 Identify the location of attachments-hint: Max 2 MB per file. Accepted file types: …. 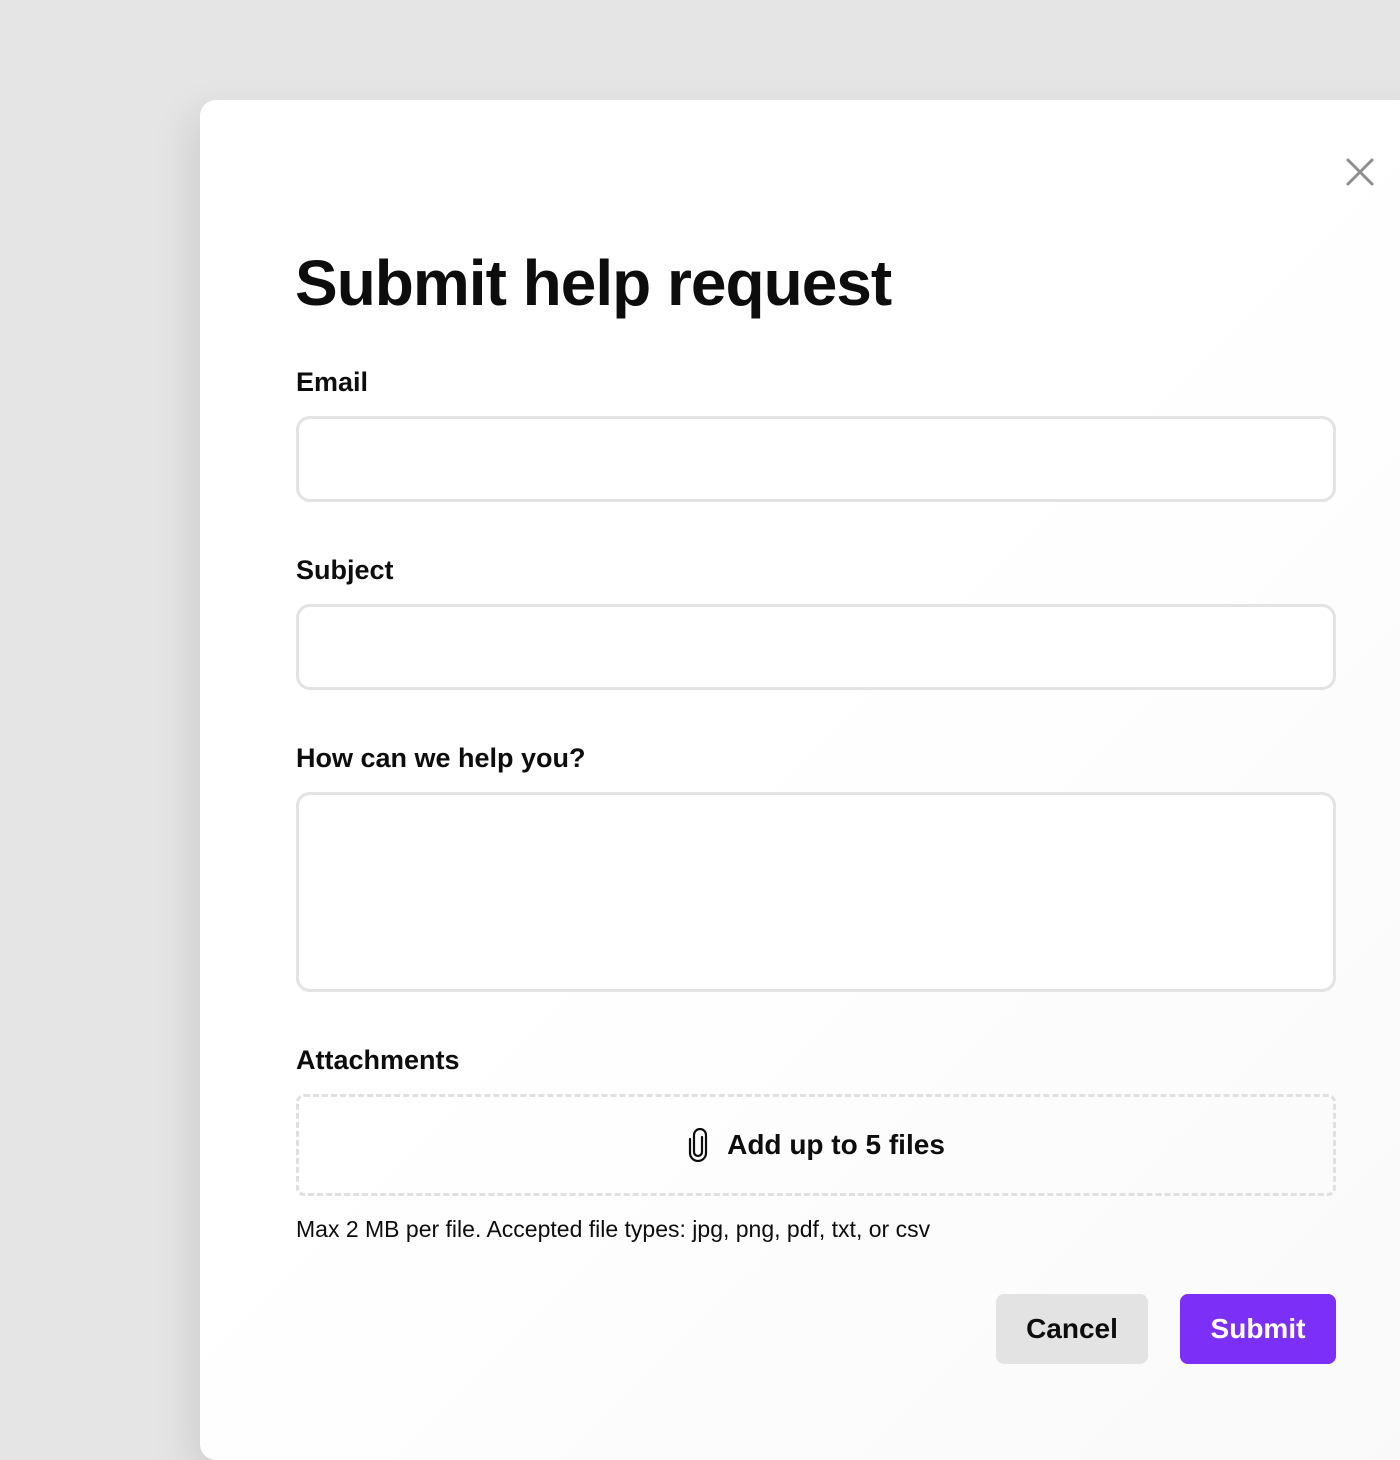
(613, 1229).